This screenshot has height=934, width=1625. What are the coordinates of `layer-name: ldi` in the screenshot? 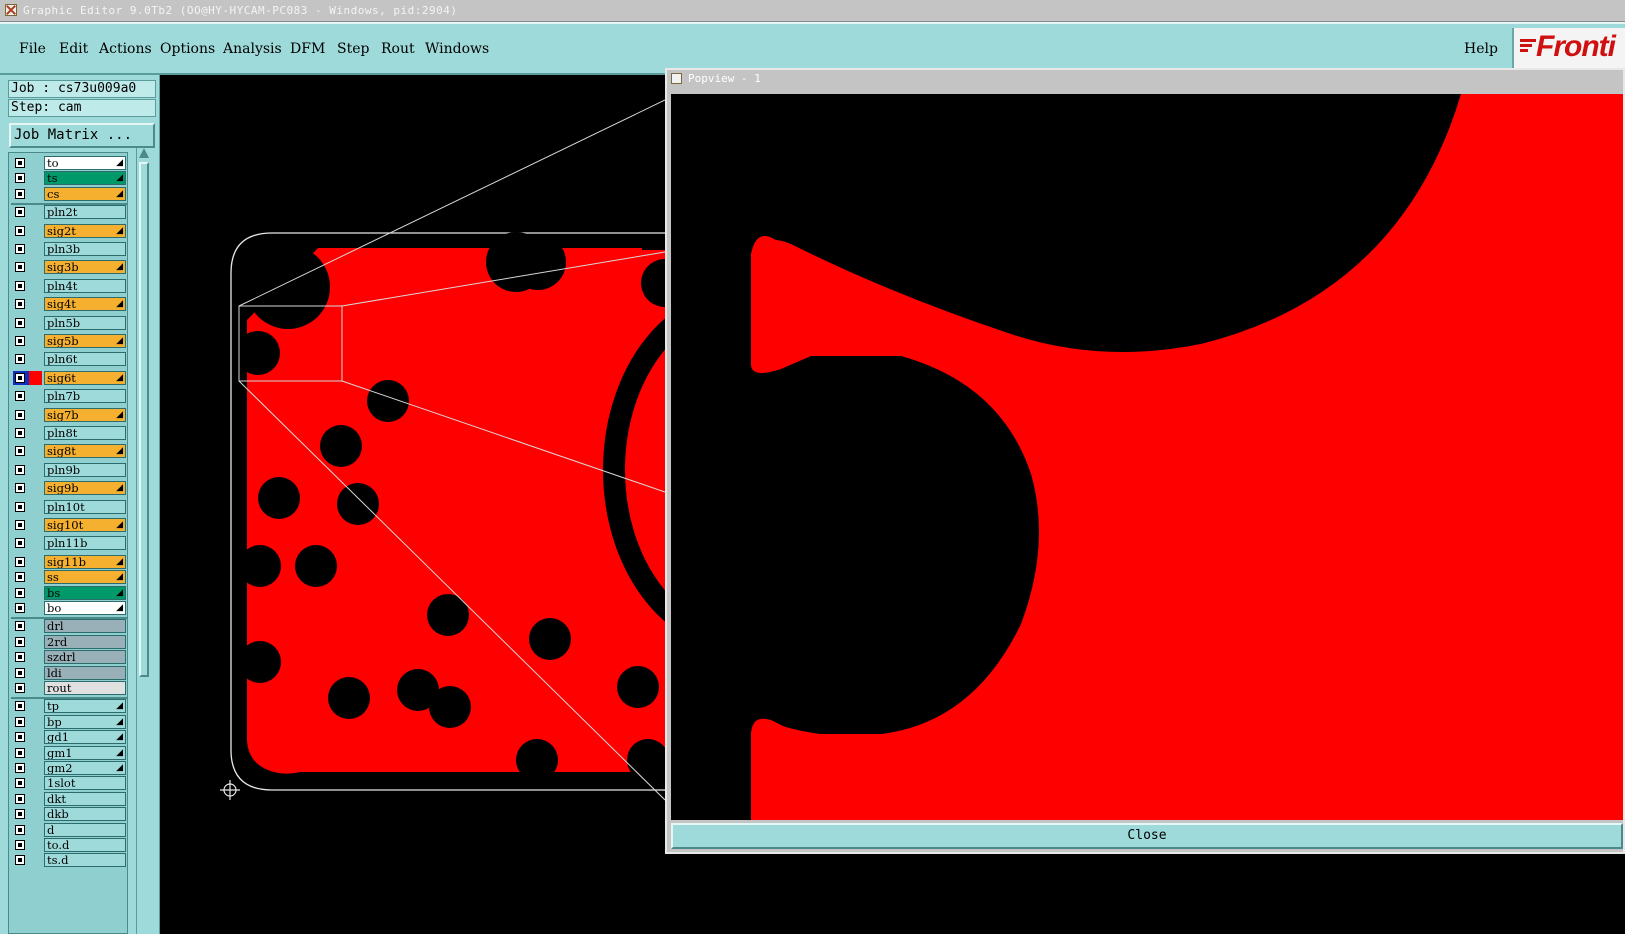 It's located at (85, 672).